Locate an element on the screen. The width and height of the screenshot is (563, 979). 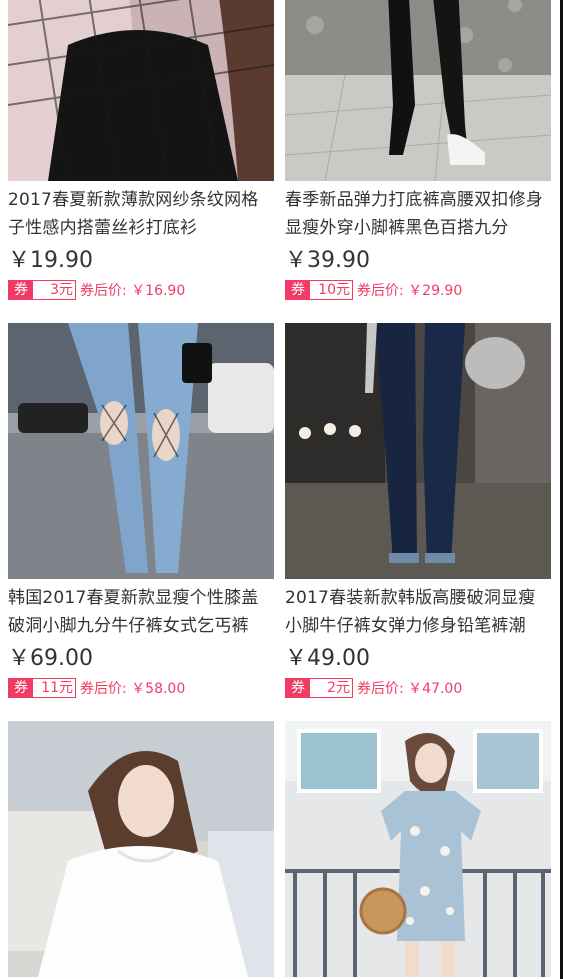
coupon-badge: 券 10元 is located at coordinates (319, 290).